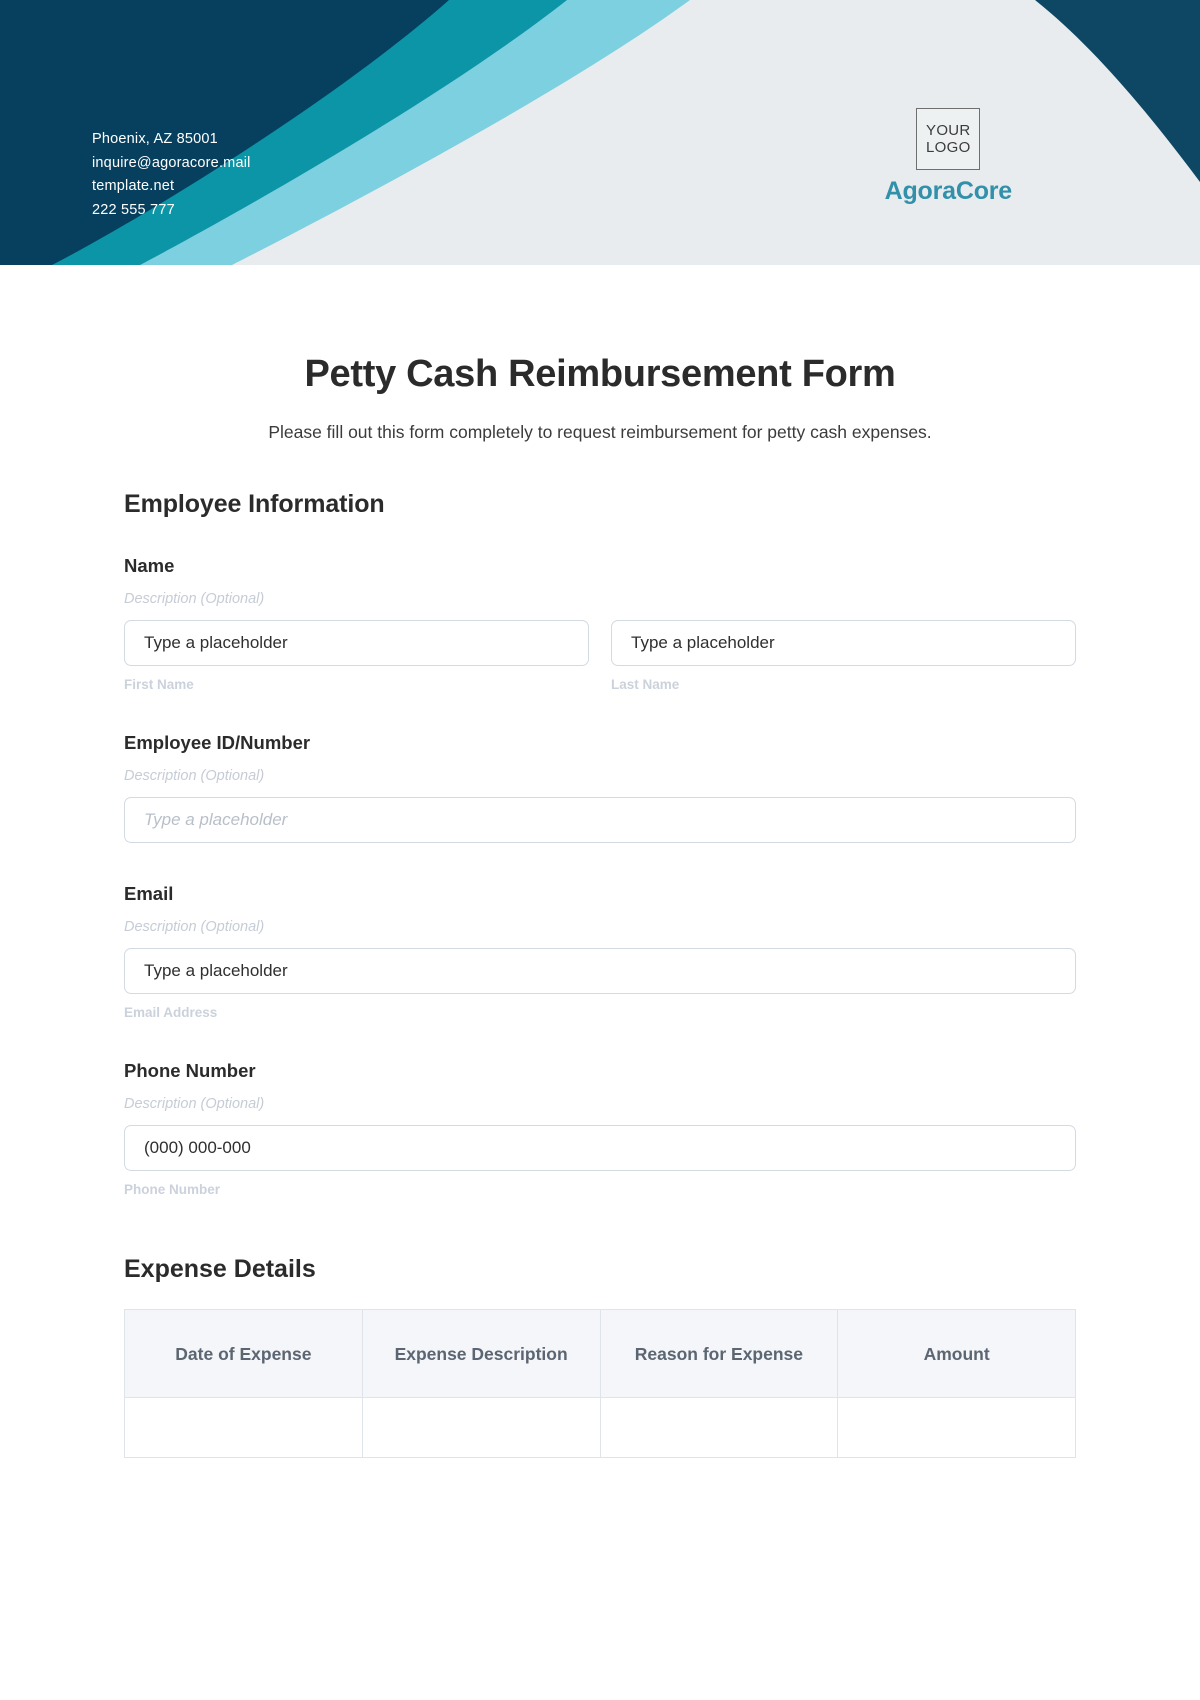  Describe the element at coordinates (843, 643) in the screenshot. I see `last-name-input: Type a placeholder` at that location.